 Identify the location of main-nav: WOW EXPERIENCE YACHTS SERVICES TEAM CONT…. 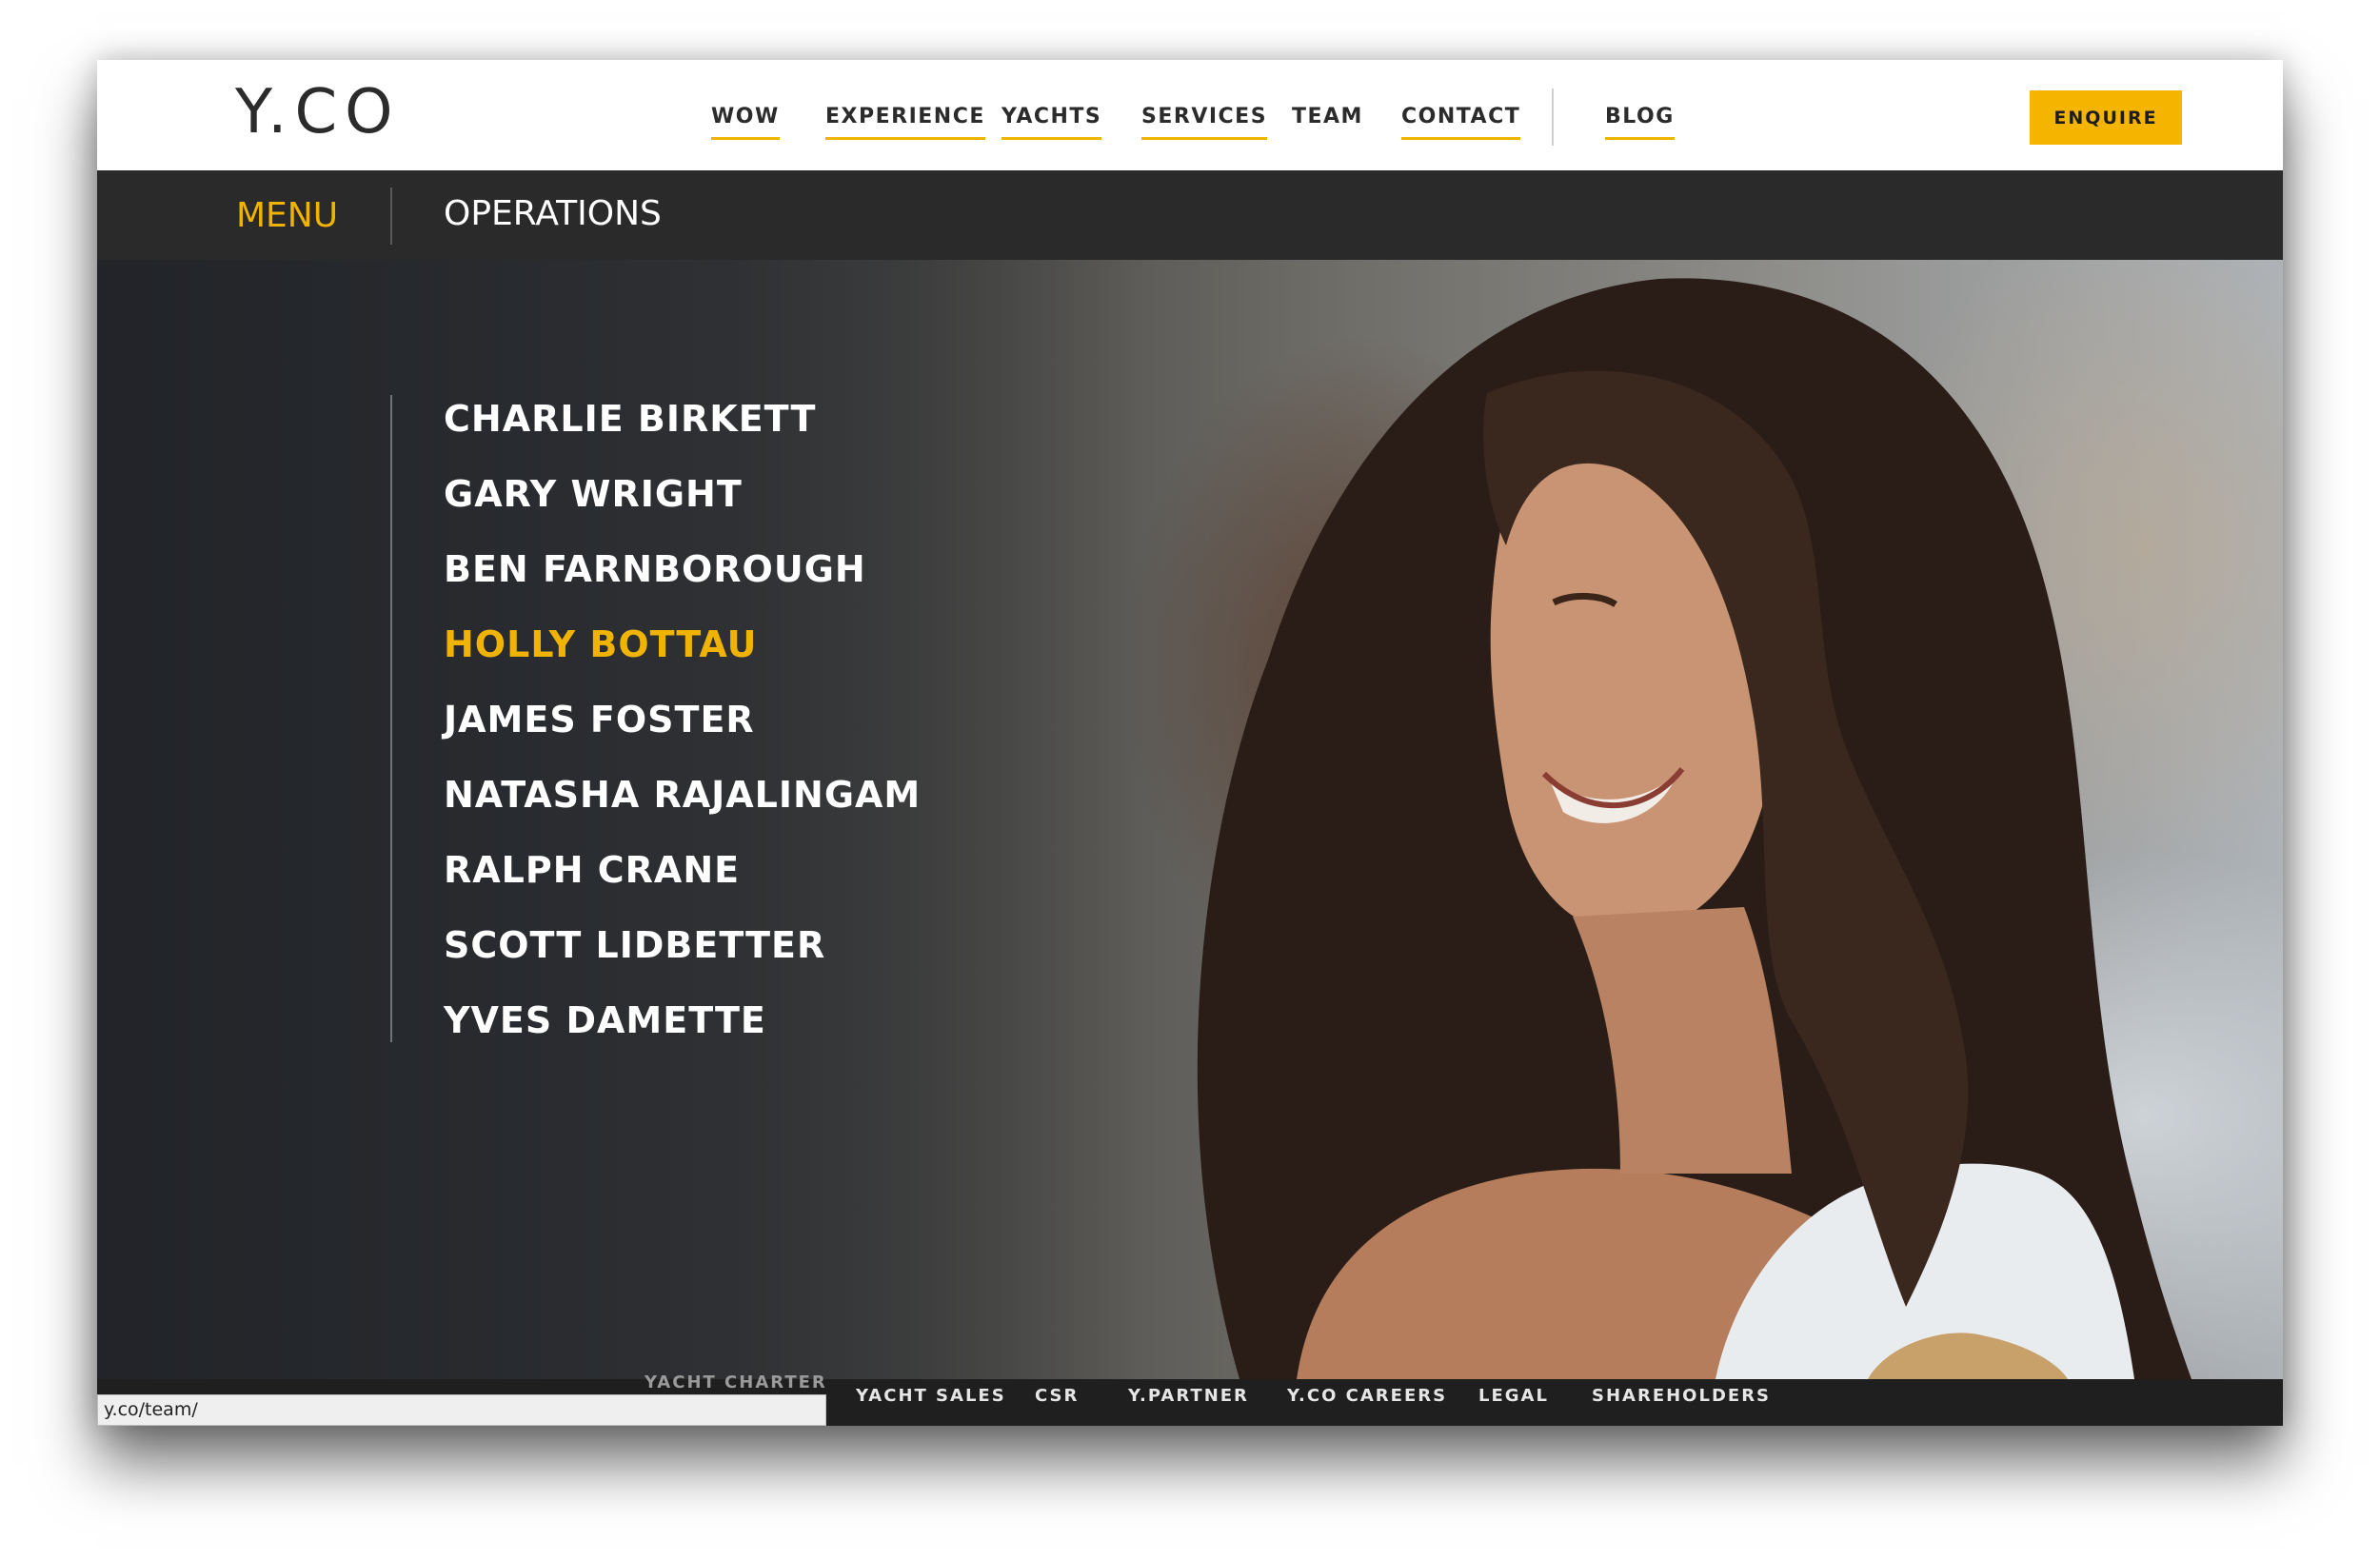
(1190, 119).